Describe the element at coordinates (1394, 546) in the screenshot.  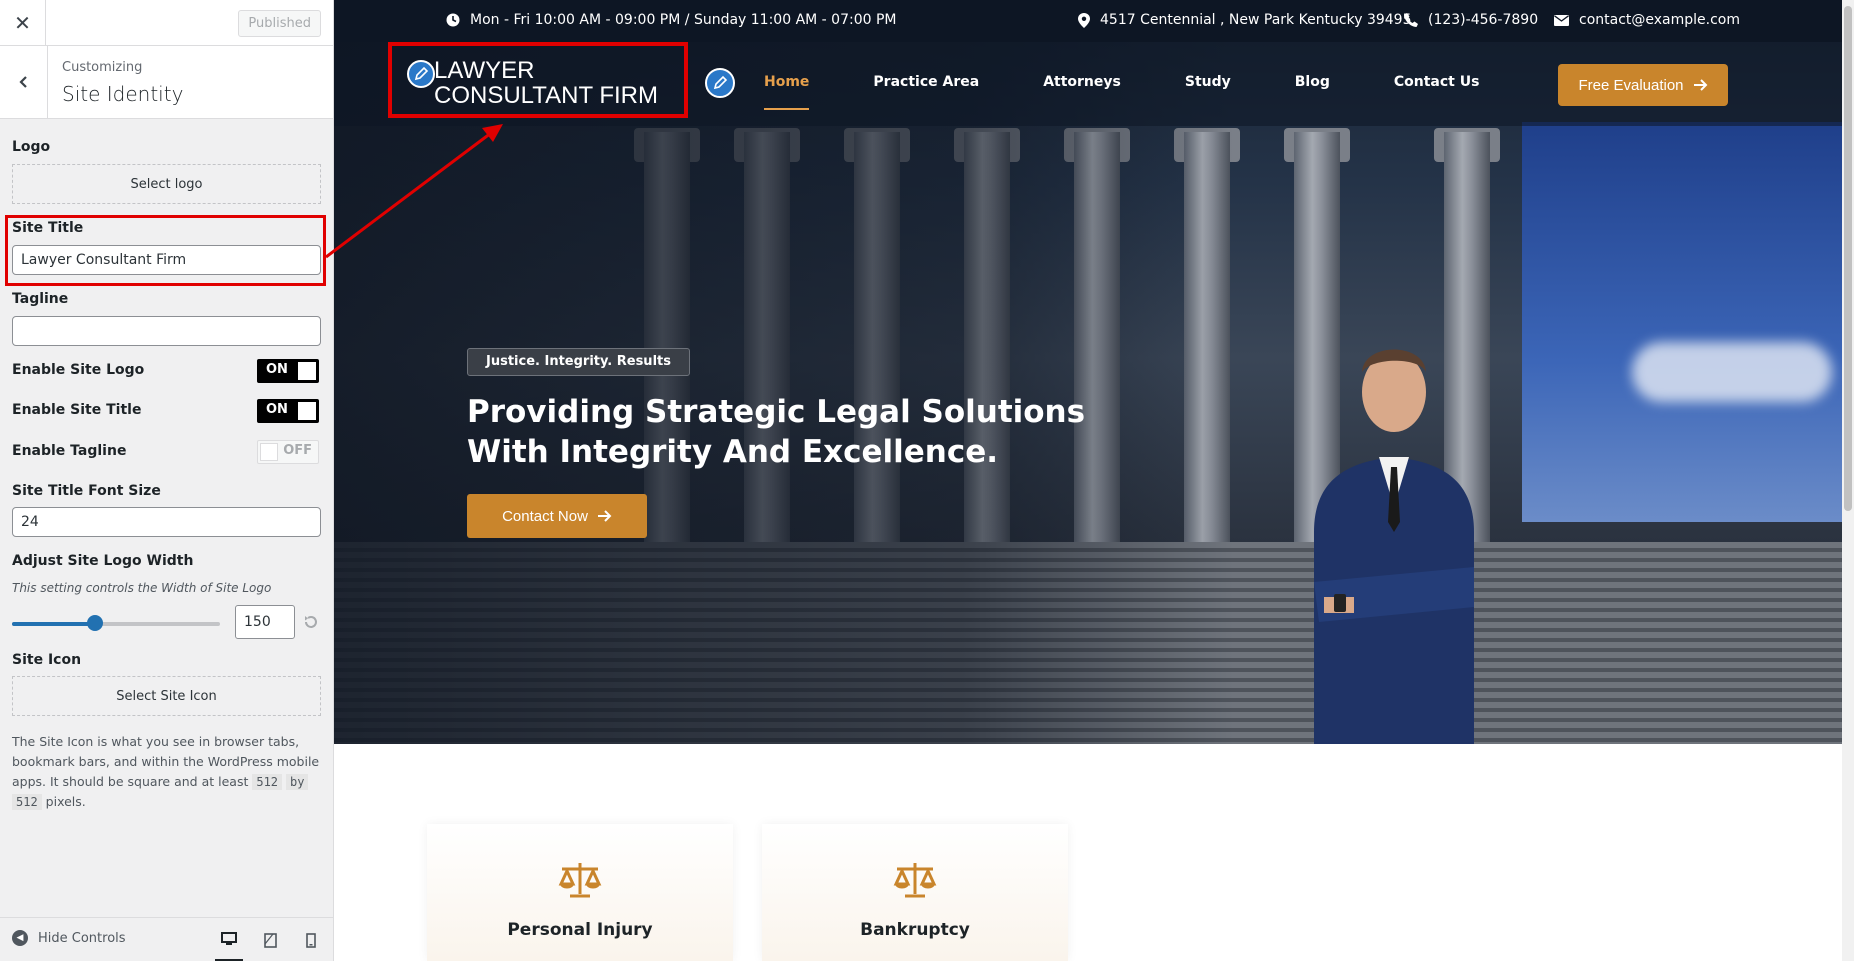
I see `lawyer-portrait-image` at that location.